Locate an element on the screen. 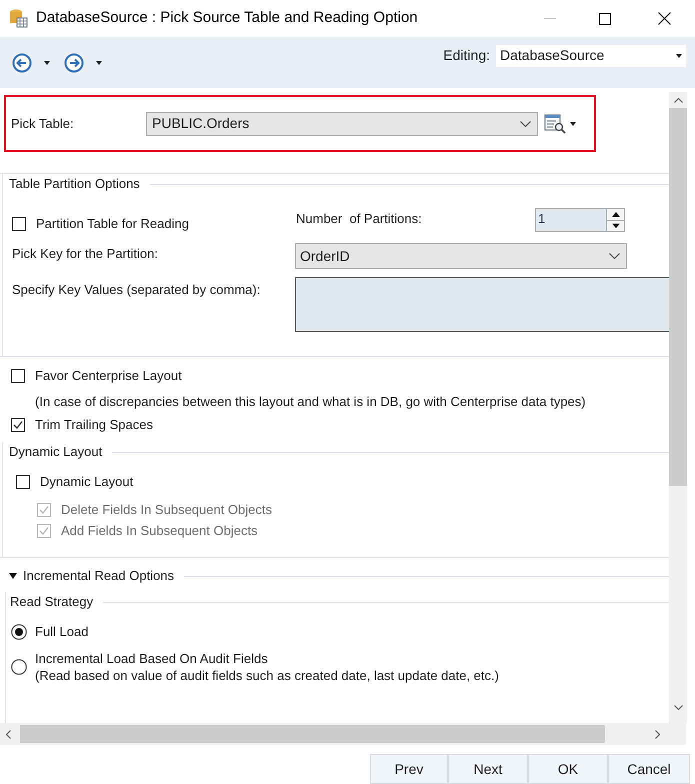 This screenshot has width=695, height=784. checkbox-label: Trim Trailing Spaces is located at coordinates (94, 425).